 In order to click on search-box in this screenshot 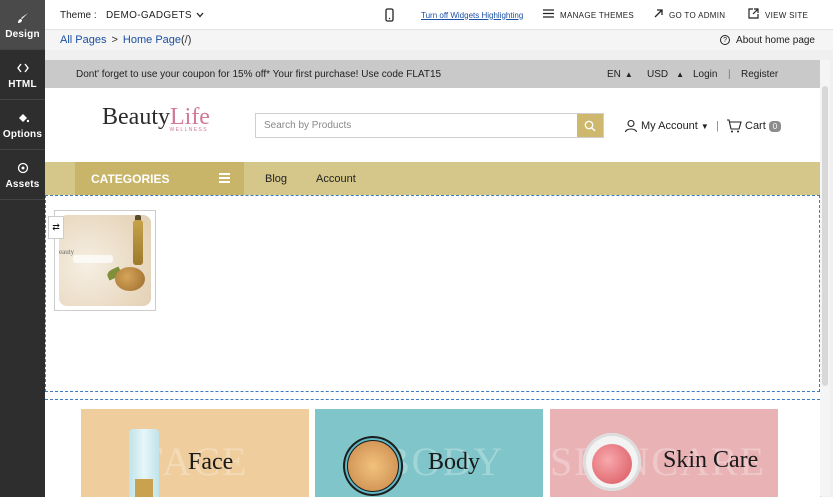, I will do `click(429, 125)`.